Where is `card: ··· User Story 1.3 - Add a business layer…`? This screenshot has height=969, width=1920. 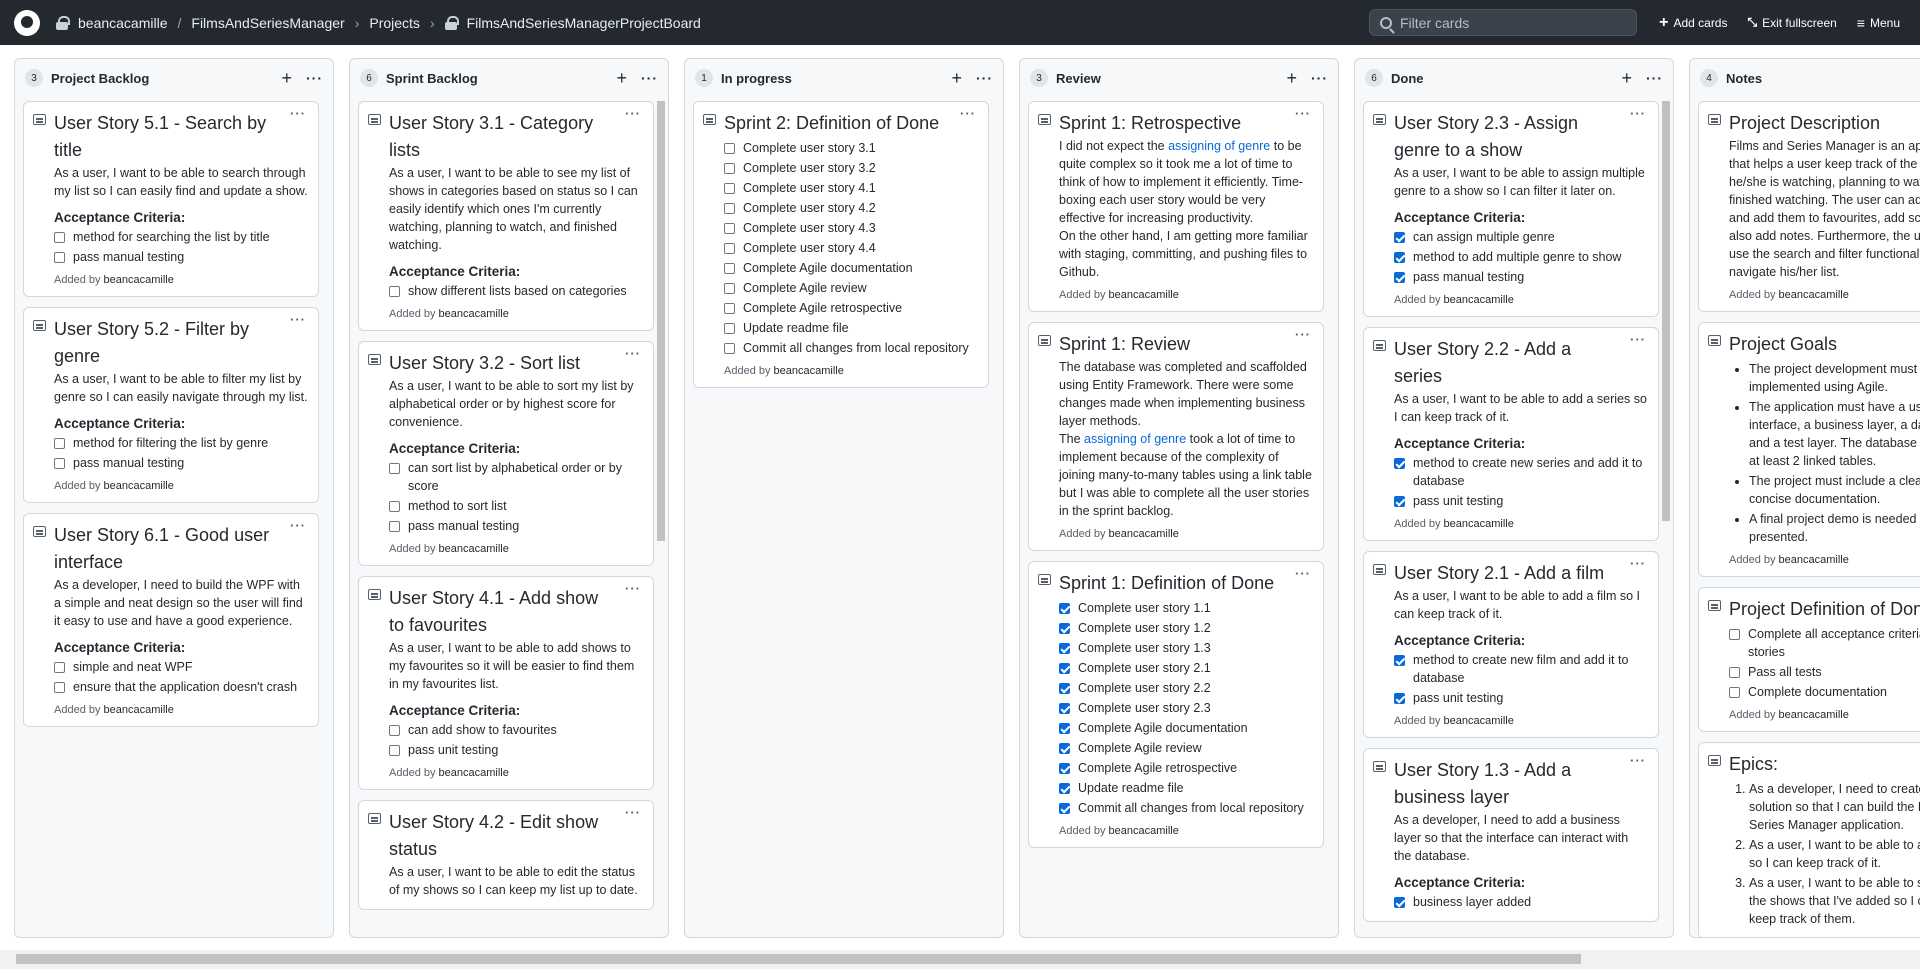
card: ··· User Story 1.3 - Add a business layer… is located at coordinates (1511, 835).